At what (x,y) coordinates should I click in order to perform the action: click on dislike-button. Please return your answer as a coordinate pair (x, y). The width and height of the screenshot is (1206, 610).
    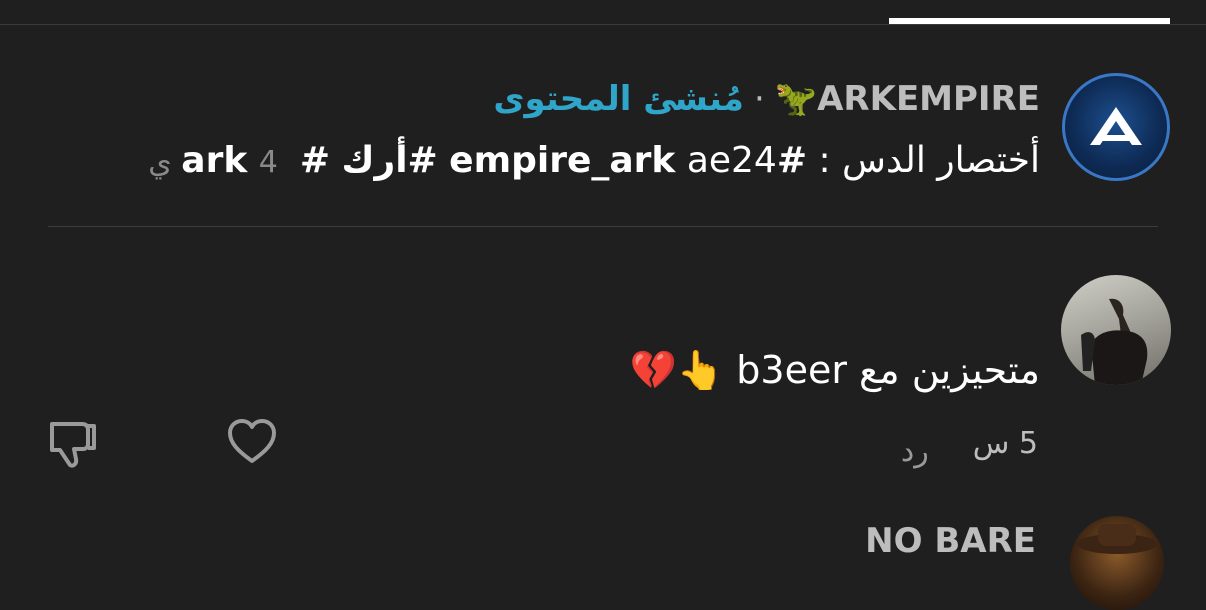
    Looking at the image, I should click on (72, 442).